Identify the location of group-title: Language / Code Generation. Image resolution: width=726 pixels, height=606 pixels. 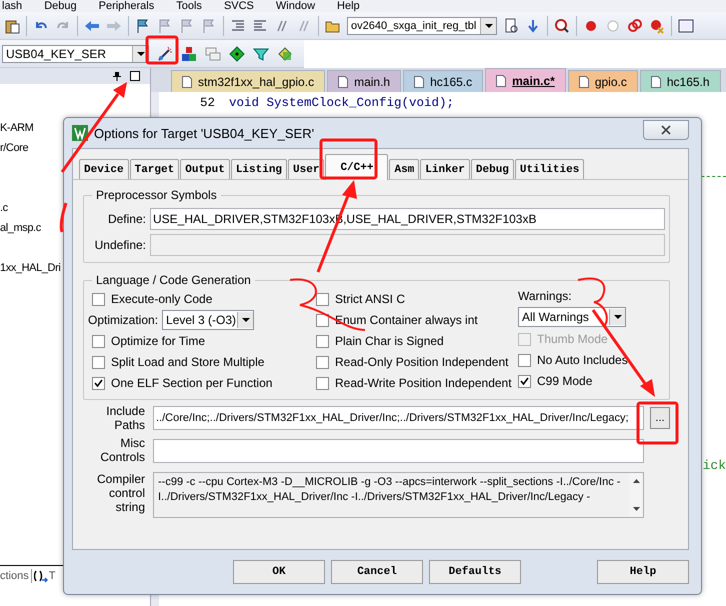
(173, 280).